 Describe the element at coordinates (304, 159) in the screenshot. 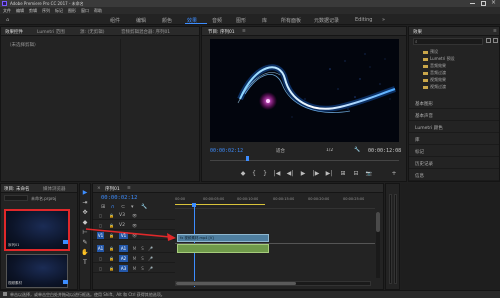

I see `program-scrub-bar` at that location.